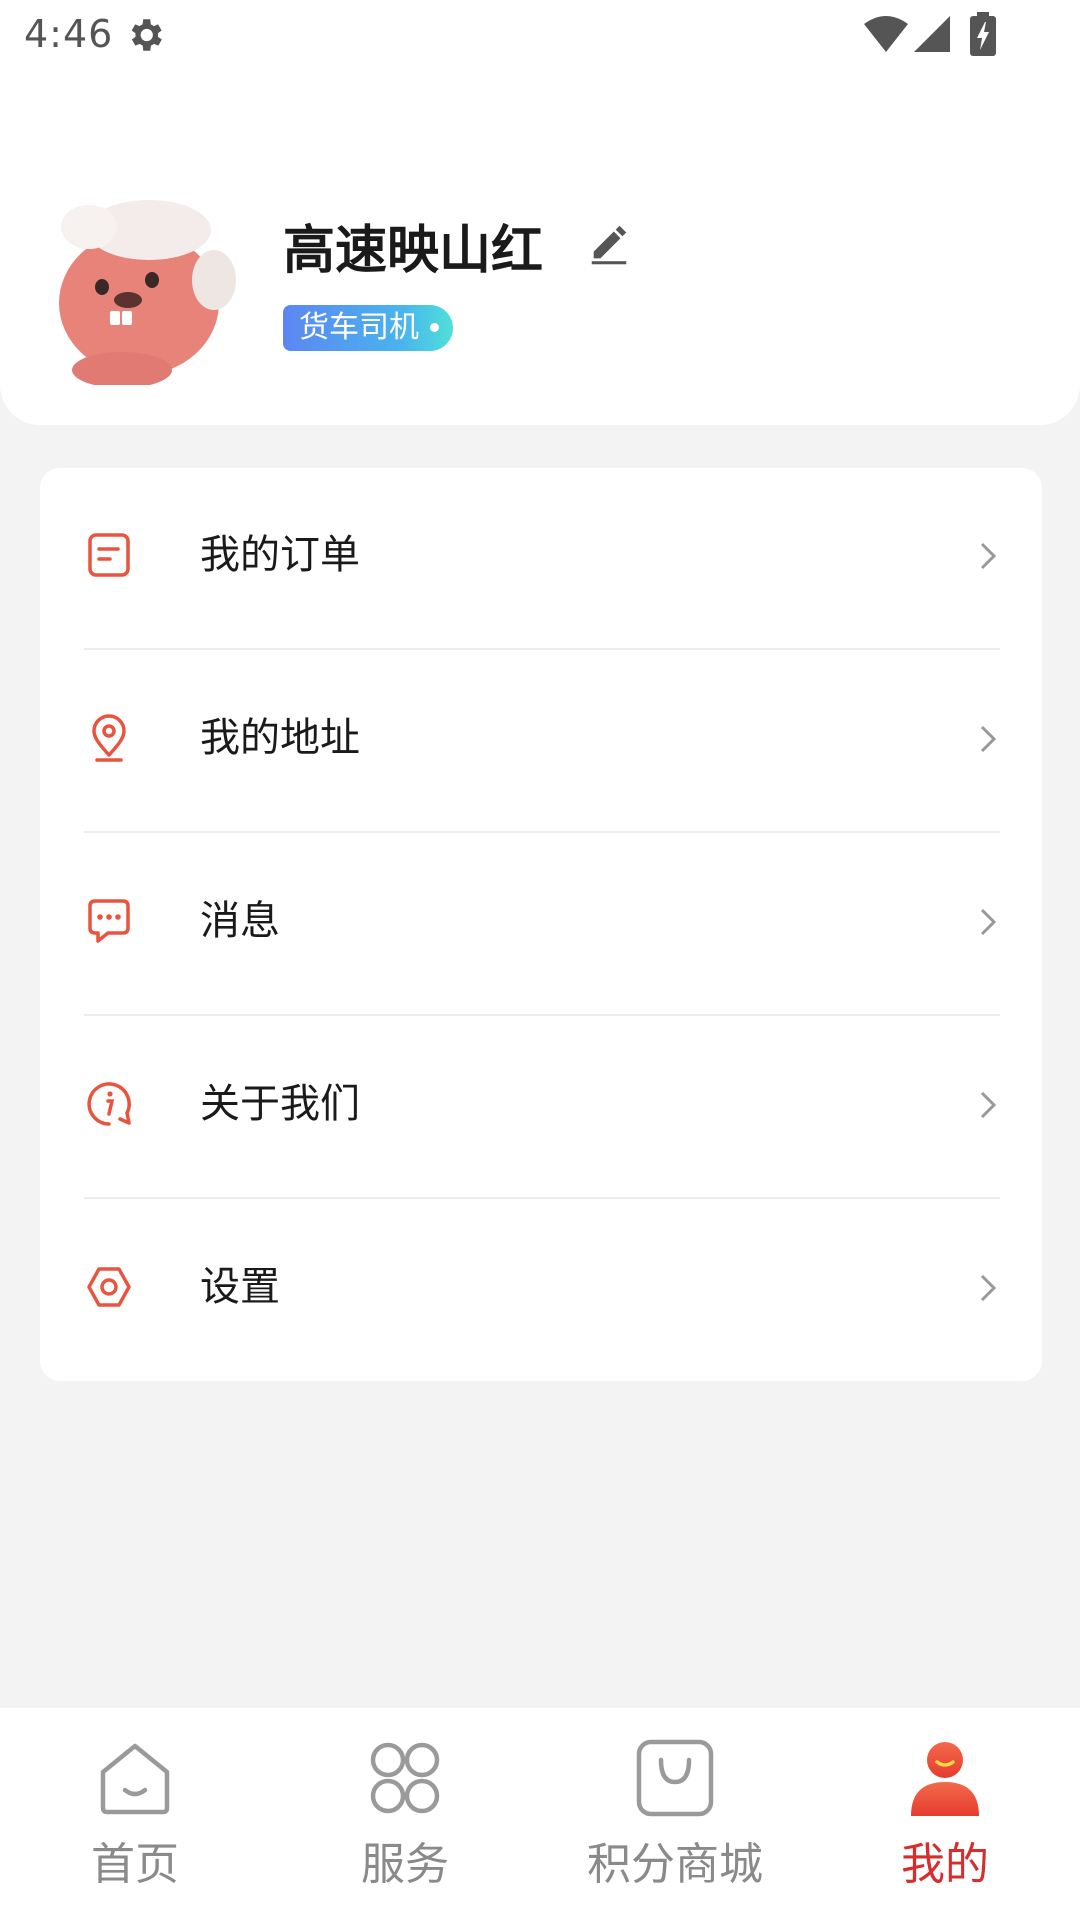 The image size is (1080, 1920). I want to click on profile-person-icon, so click(945, 1779).